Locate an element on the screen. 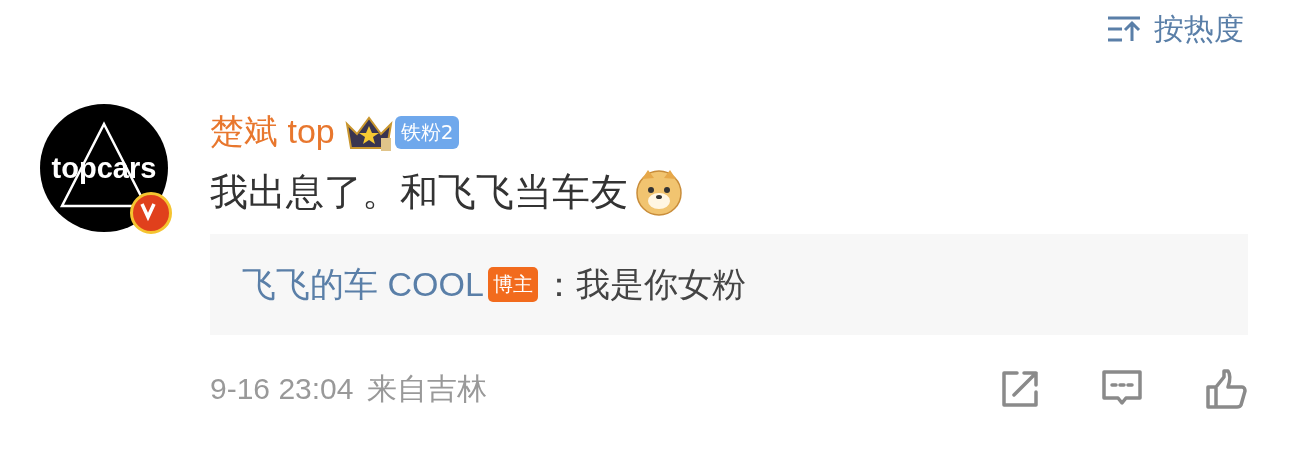  like-icon is located at coordinates (1226, 389).